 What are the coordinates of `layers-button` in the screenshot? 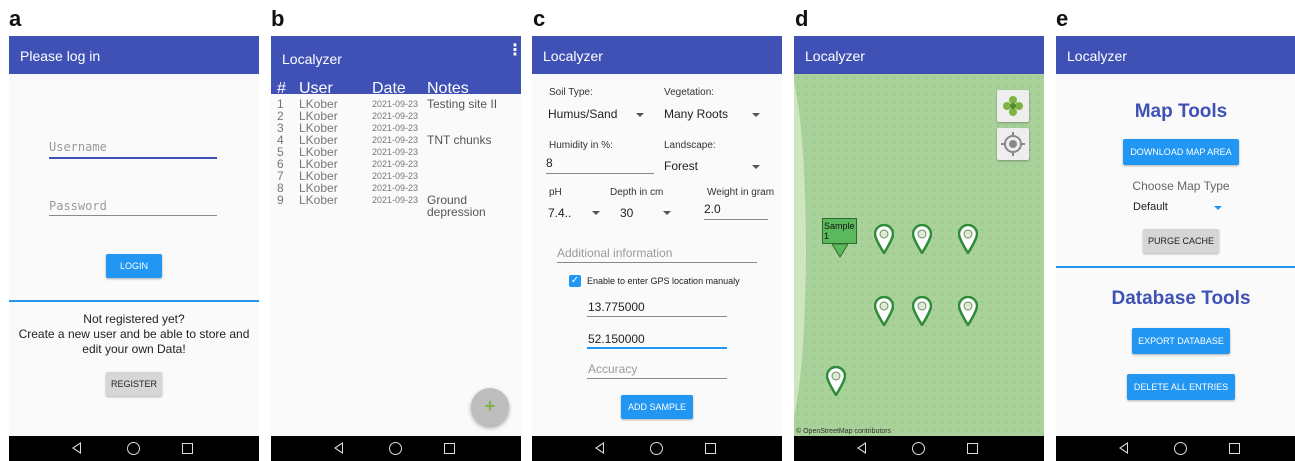 It's located at (1013, 106).